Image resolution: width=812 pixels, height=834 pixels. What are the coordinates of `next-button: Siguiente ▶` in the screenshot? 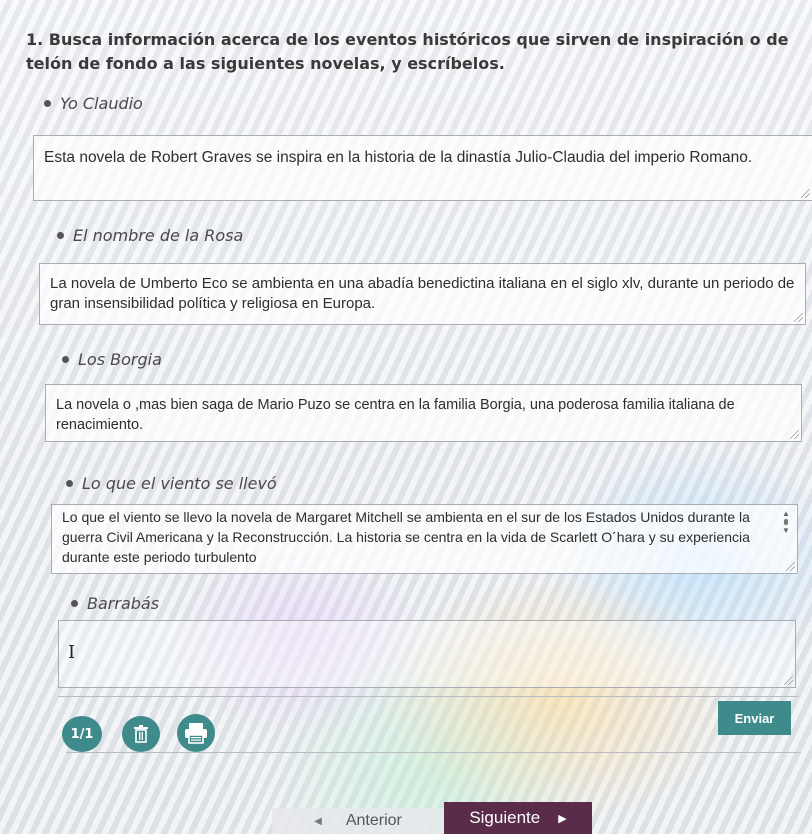 It's located at (518, 818).